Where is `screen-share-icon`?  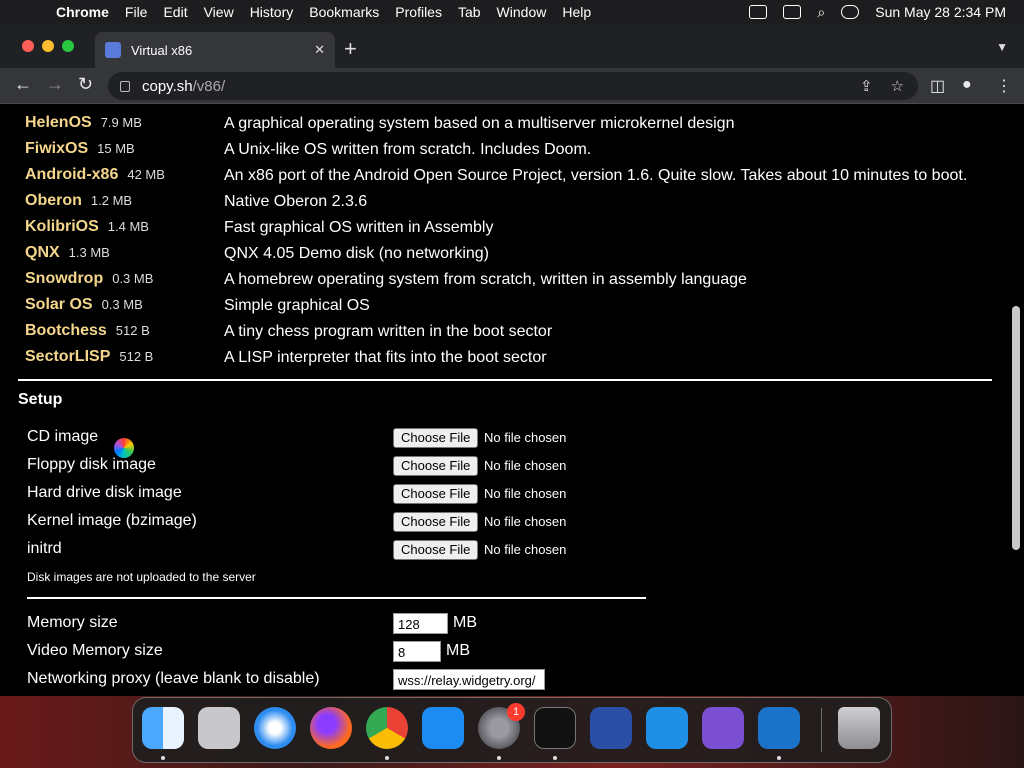
screen-share-icon is located at coordinates (758, 12).